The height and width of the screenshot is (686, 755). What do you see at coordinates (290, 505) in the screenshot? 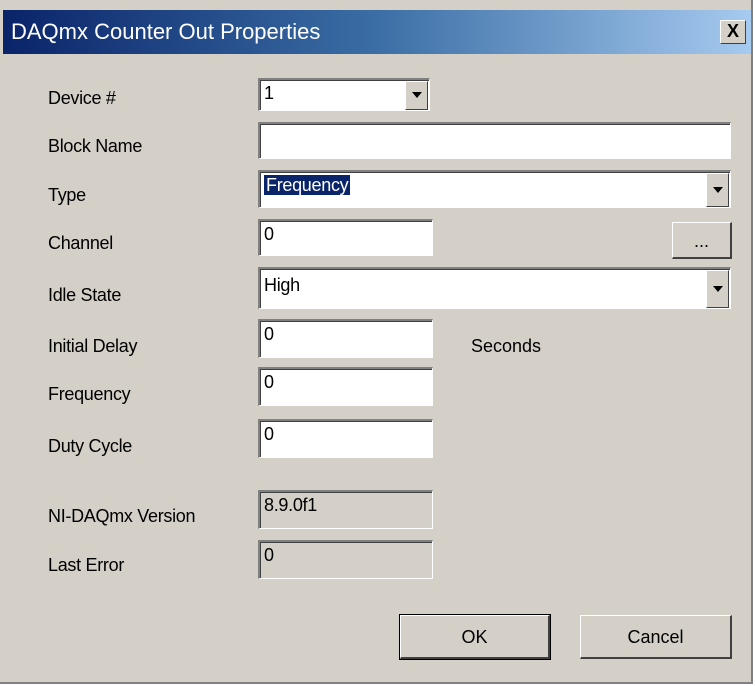
I see `version-value: 8.9.0f1` at bounding box center [290, 505].